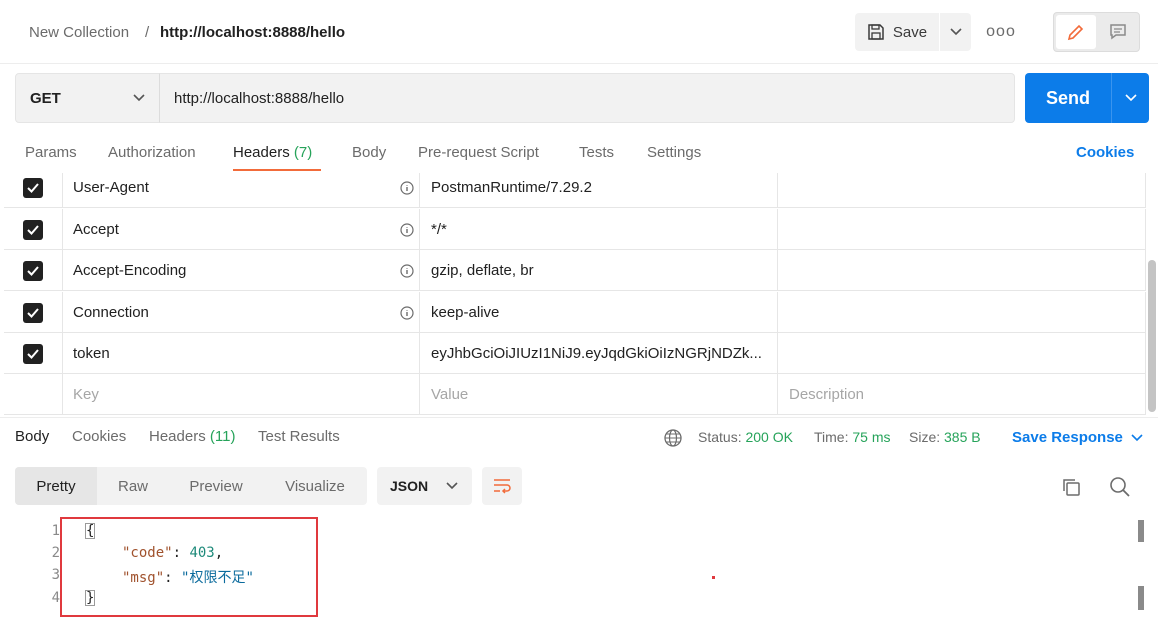 Image resolution: width=1158 pixels, height=623 pixels. I want to click on annotation-highlight-box, so click(189, 567).